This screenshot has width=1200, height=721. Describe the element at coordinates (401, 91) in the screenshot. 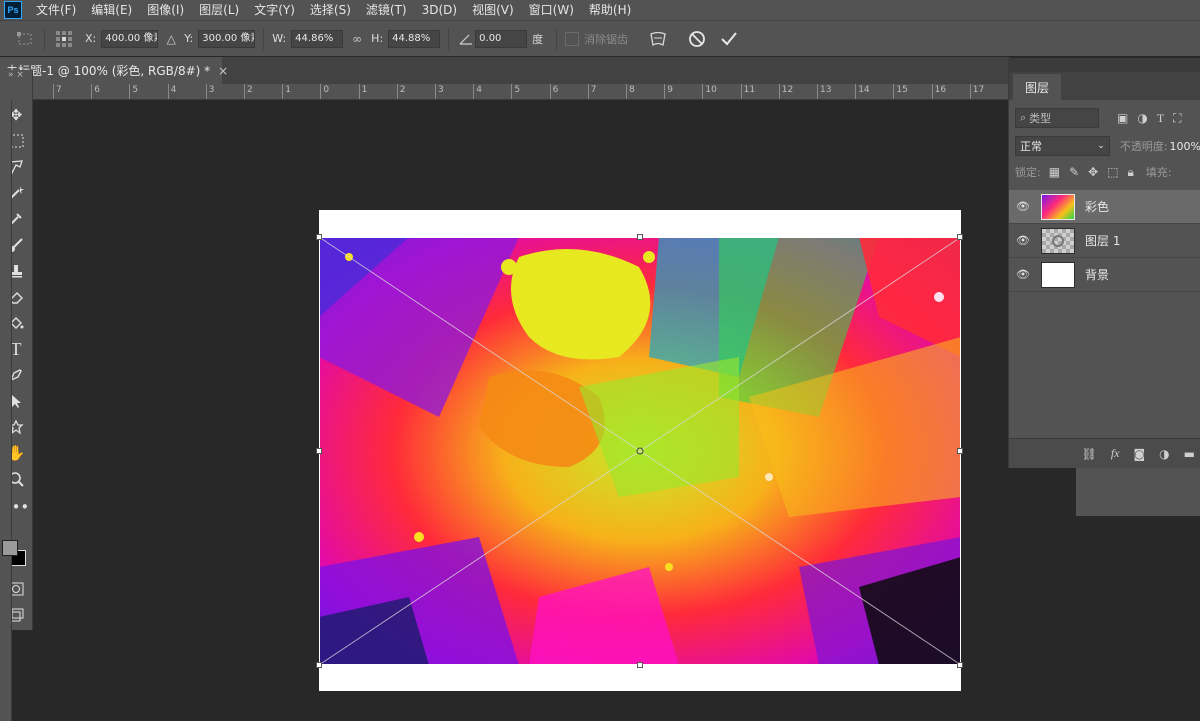

I see `ruler-tick-label: 2` at that location.